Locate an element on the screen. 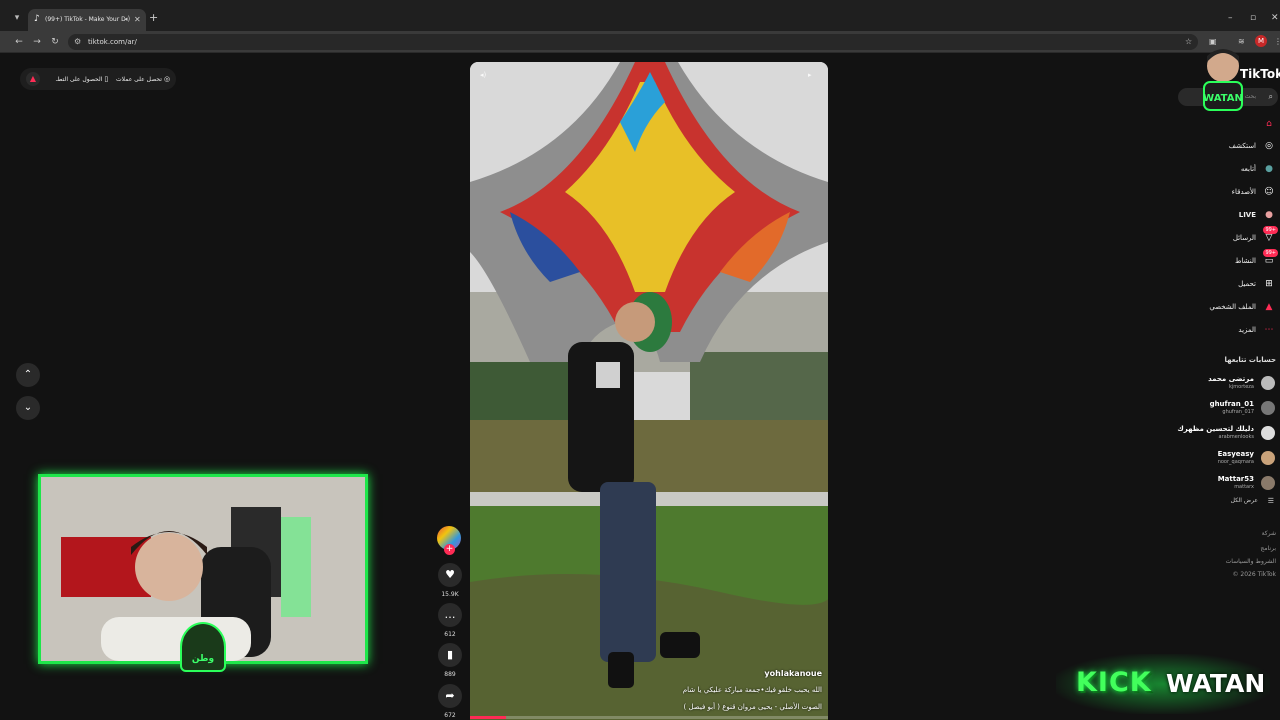 The width and height of the screenshot is (1280, 720). url-text: tiktok.com/ar/ is located at coordinates (112, 42).